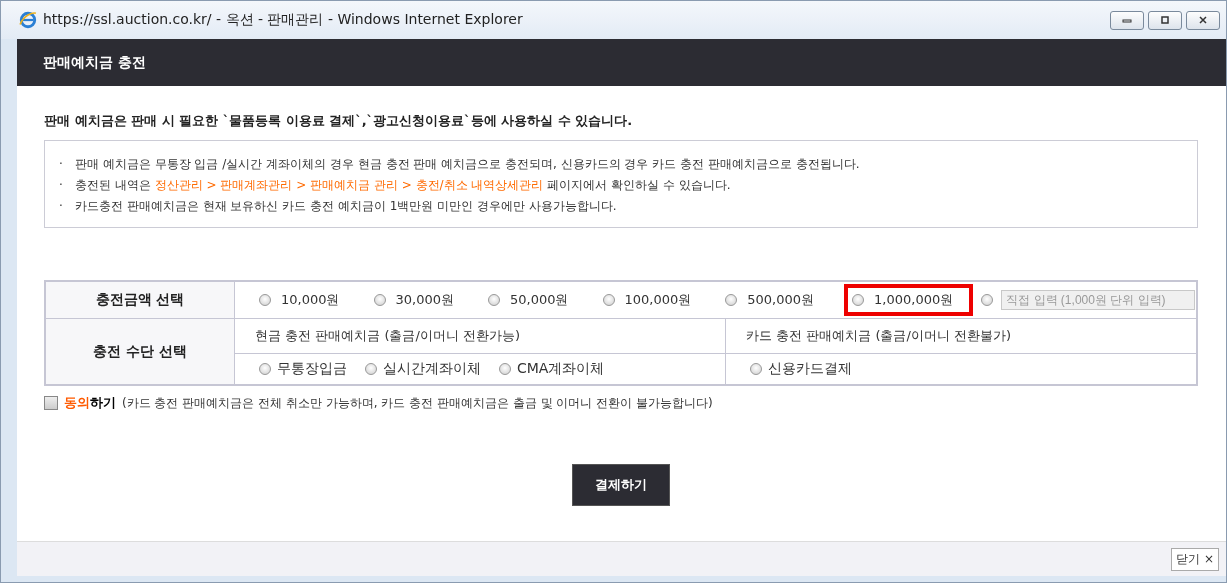 The width and height of the screenshot is (1227, 583). What do you see at coordinates (658, 300) in the screenshot?
I see `amount-label: 100,000원` at bounding box center [658, 300].